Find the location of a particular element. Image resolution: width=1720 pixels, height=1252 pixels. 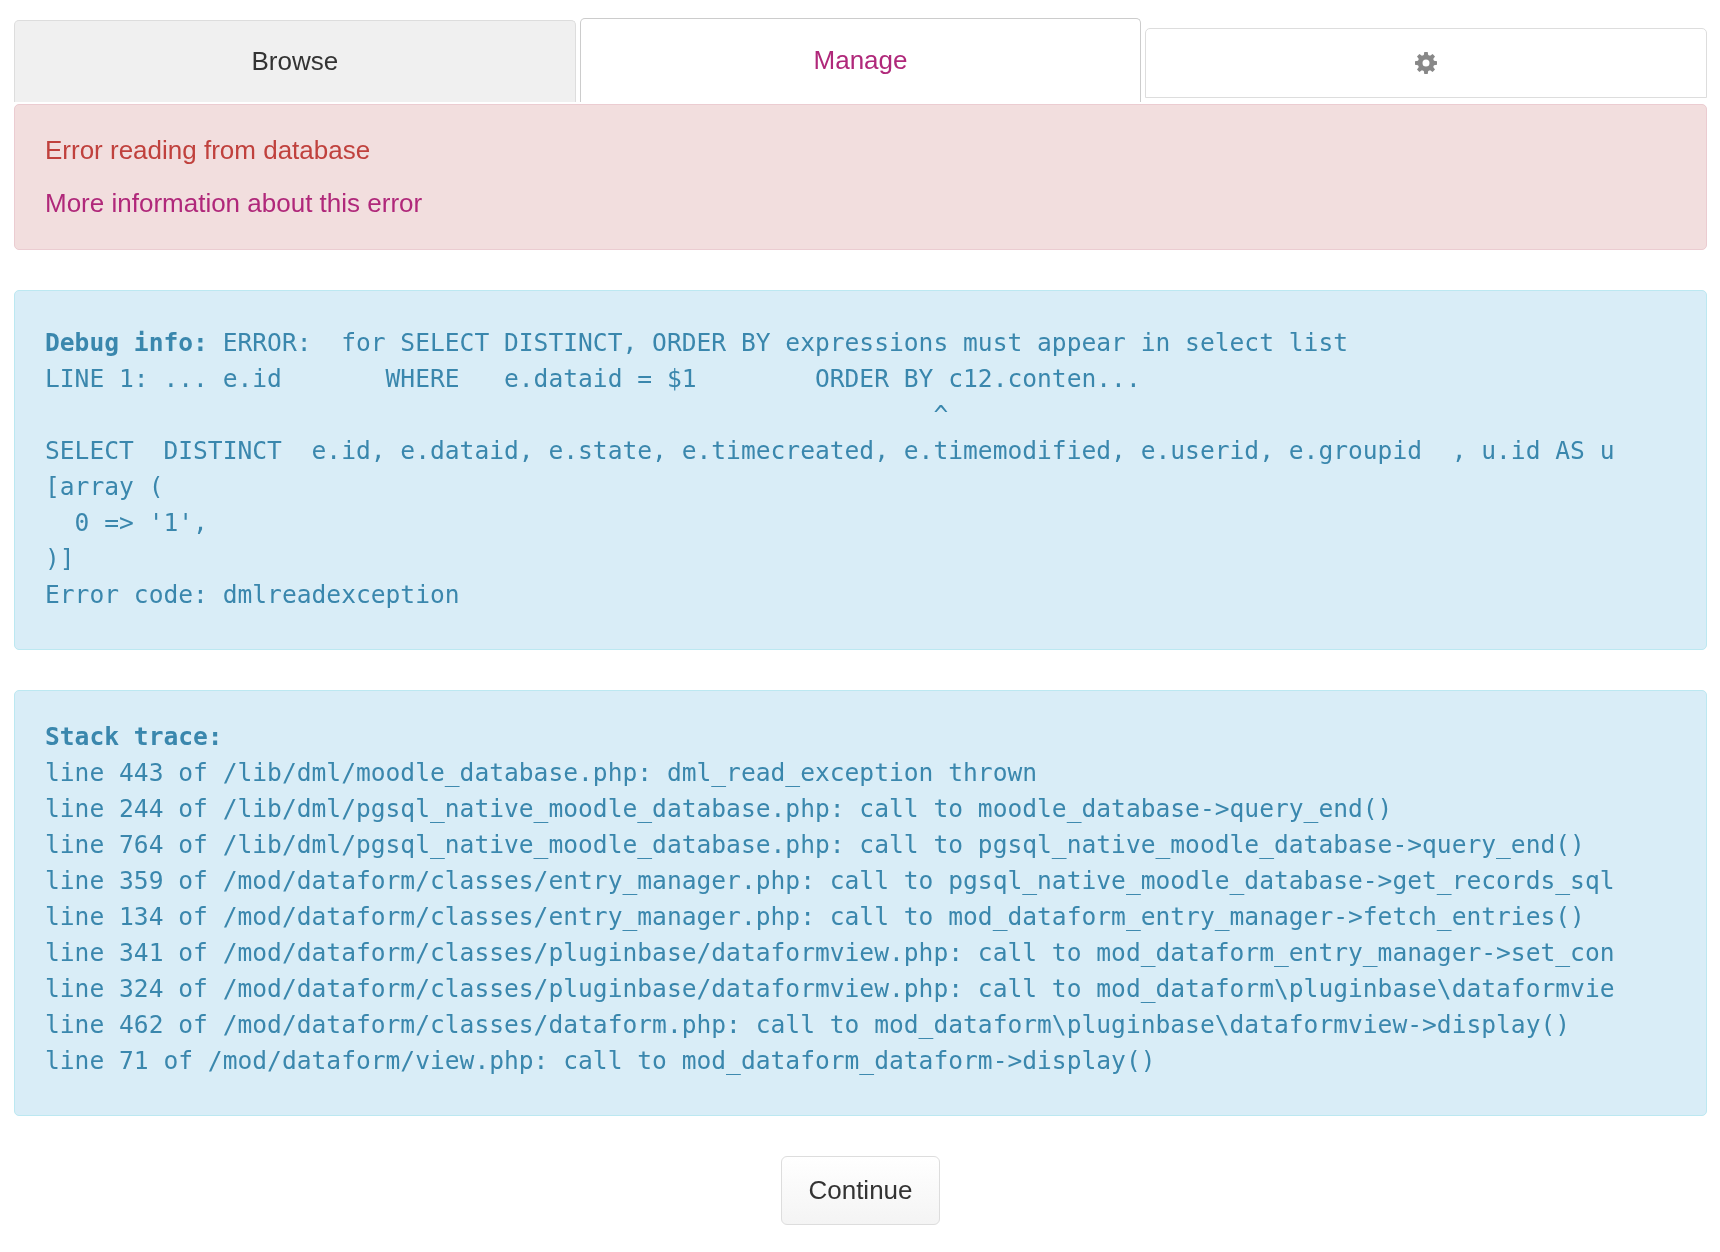

debug-line: [array ( is located at coordinates (105, 487).